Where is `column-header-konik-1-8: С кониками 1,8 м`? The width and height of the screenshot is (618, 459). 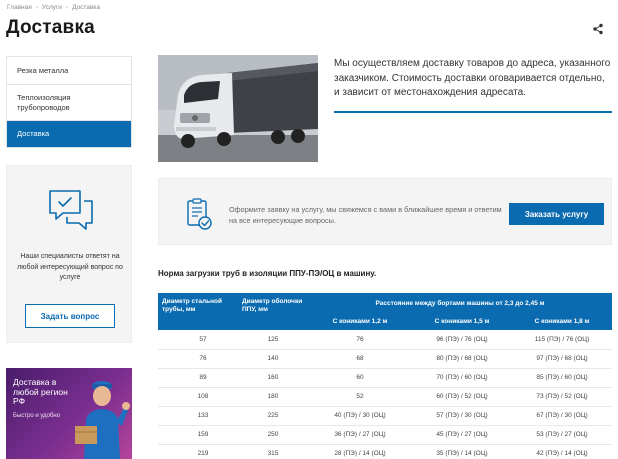
column-header-konik-1-8: С кониками 1,8 м is located at coordinates (562, 322).